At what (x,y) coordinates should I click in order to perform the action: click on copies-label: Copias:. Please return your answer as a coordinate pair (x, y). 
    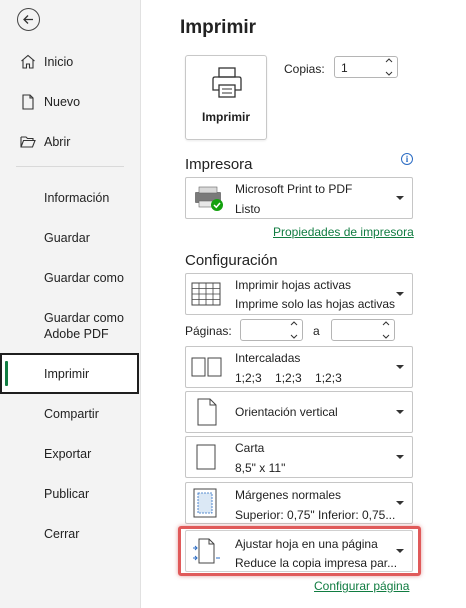
    Looking at the image, I should click on (304, 69).